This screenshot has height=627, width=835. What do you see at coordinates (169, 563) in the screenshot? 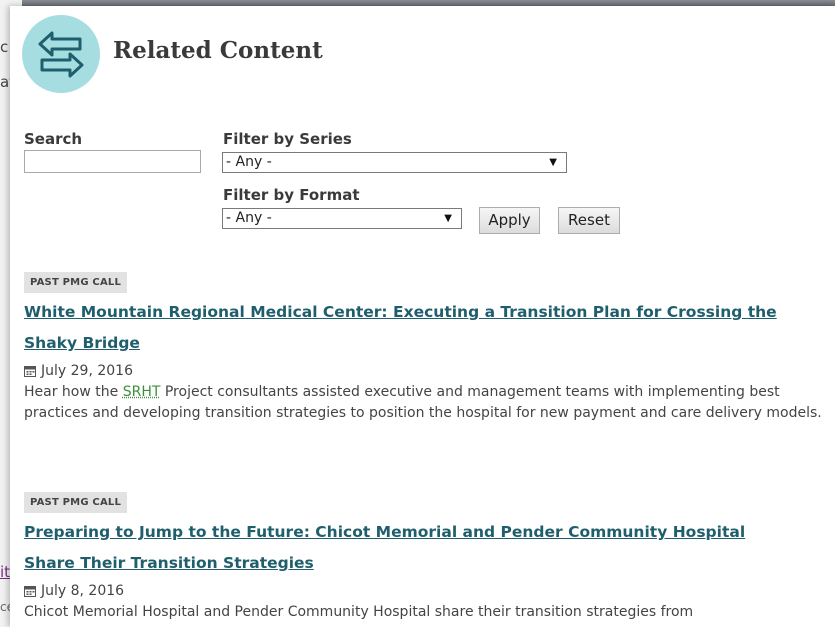
I see `item-title-line: Share Their Transition Strategies` at bounding box center [169, 563].